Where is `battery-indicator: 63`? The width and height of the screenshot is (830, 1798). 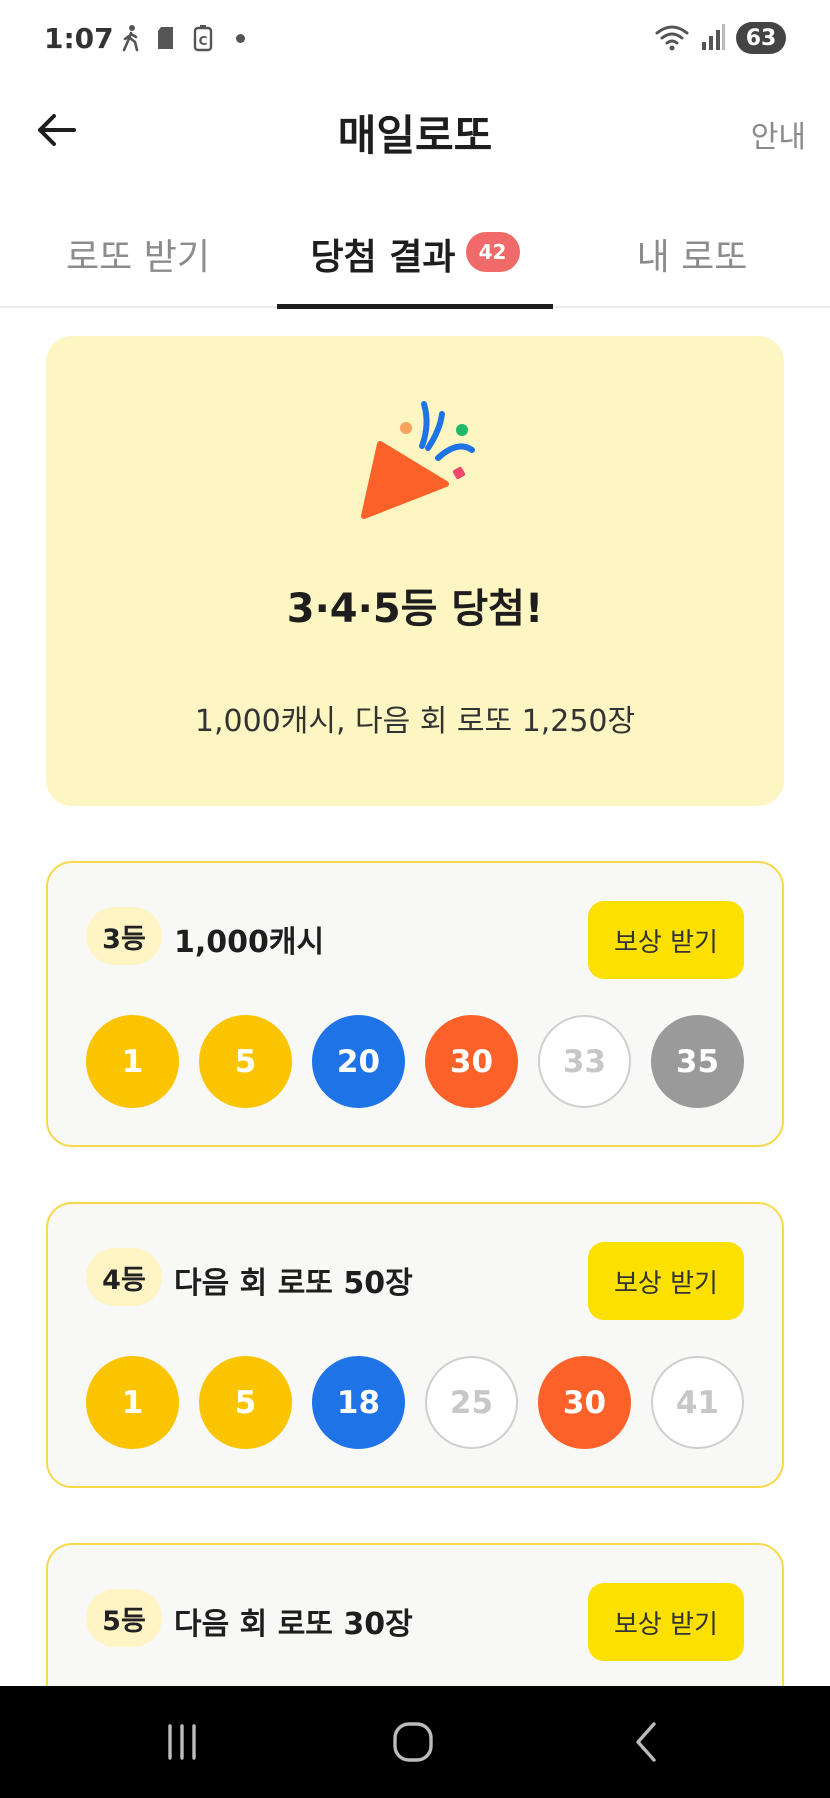
battery-indicator: 63 is located at coordinates (761, 38).